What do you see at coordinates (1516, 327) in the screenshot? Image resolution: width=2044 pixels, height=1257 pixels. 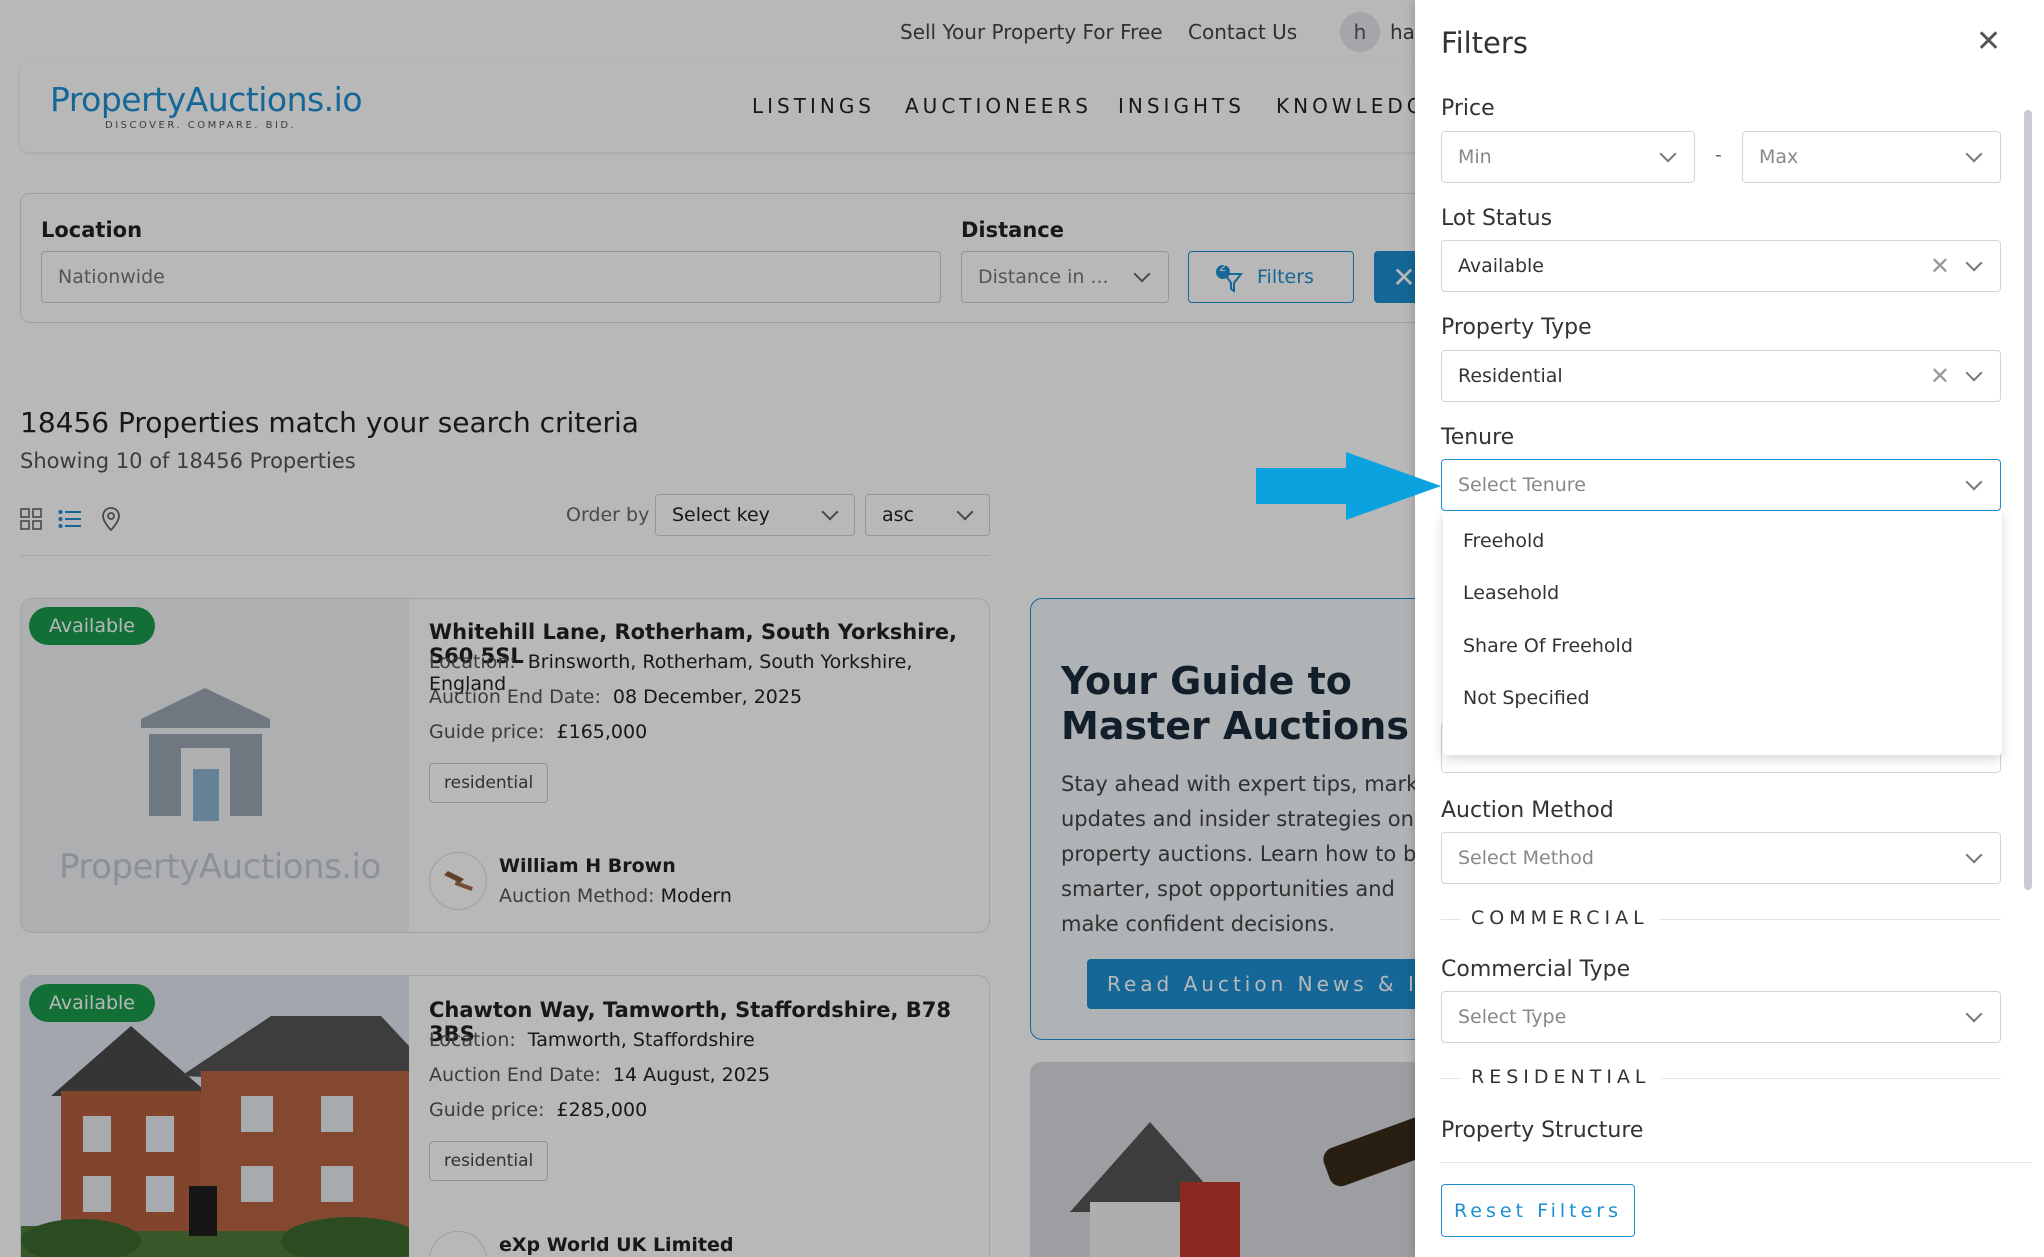 I see `property-type-label: Property Type` at bounding box center [1516, 327].